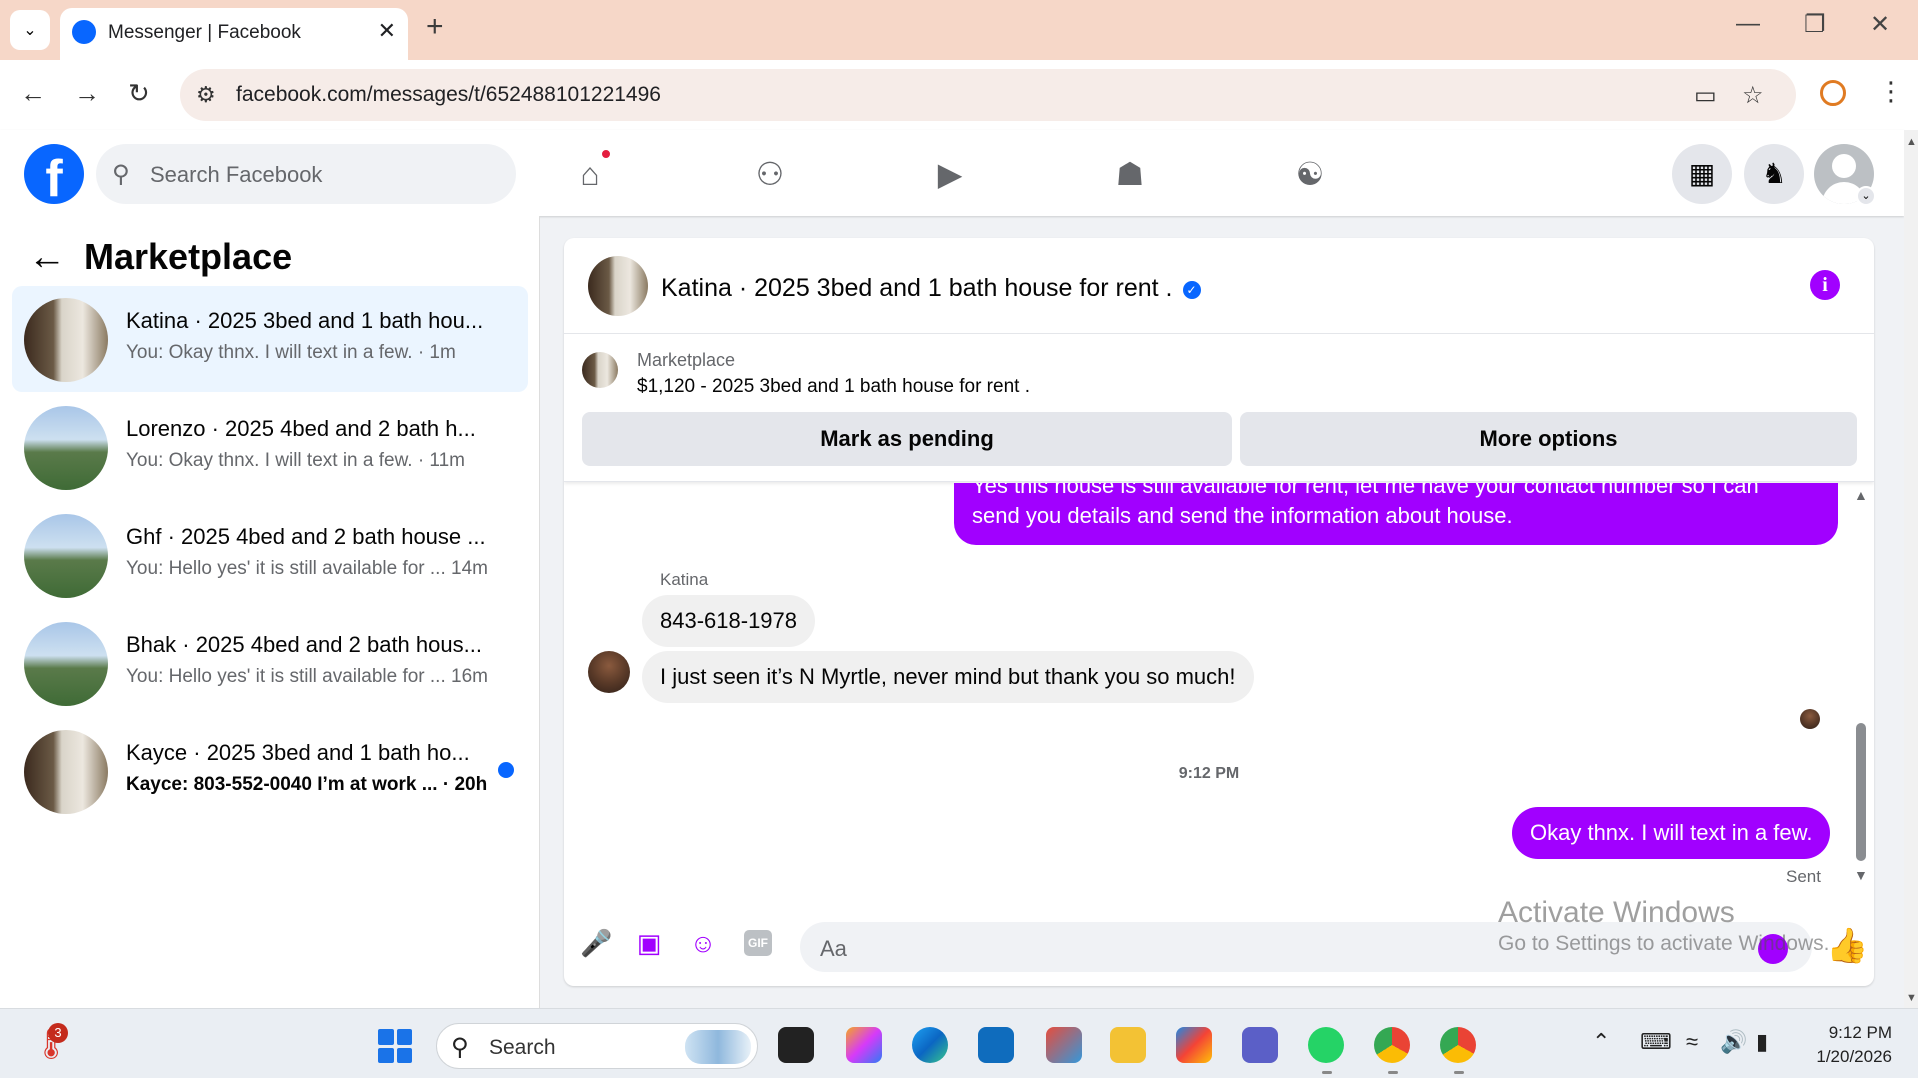 The image size is (1918, 1078). Describe the element at coordinates (1128, 1045) in the screenshot. I see `file-explorer-icon` at that location.